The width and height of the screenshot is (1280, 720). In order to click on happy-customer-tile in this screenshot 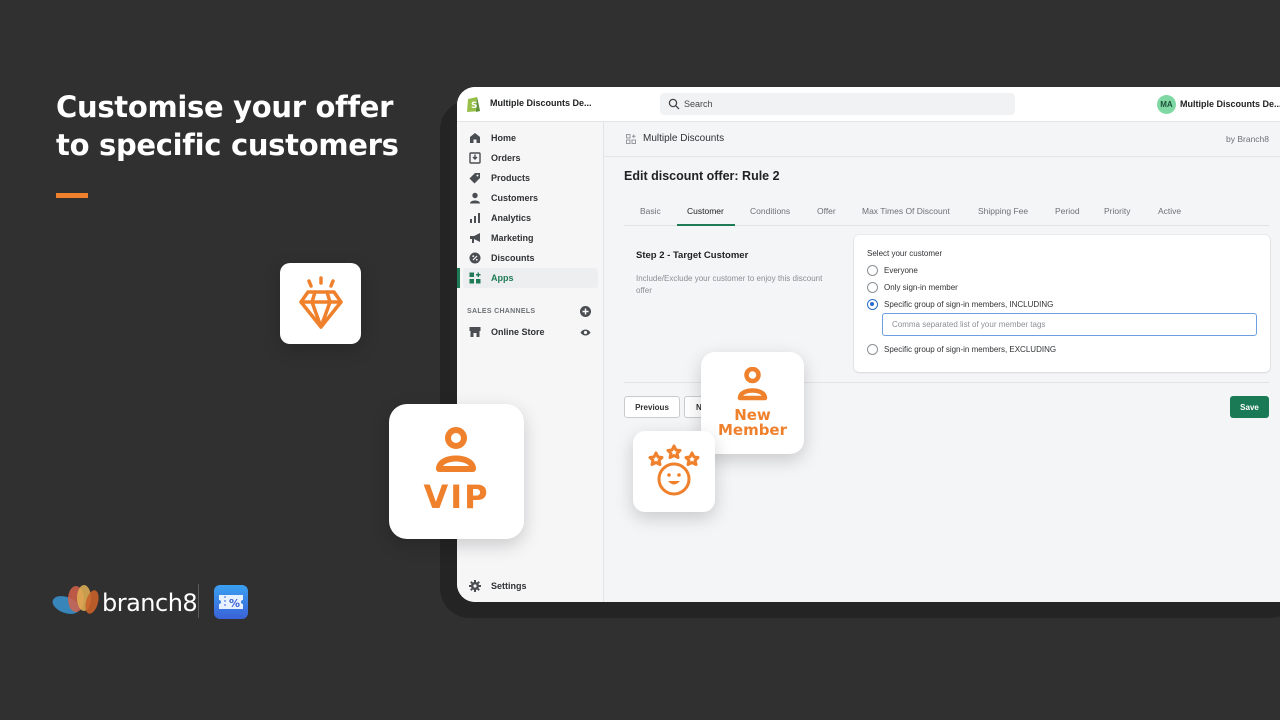, I will do `click(674, 471)`.